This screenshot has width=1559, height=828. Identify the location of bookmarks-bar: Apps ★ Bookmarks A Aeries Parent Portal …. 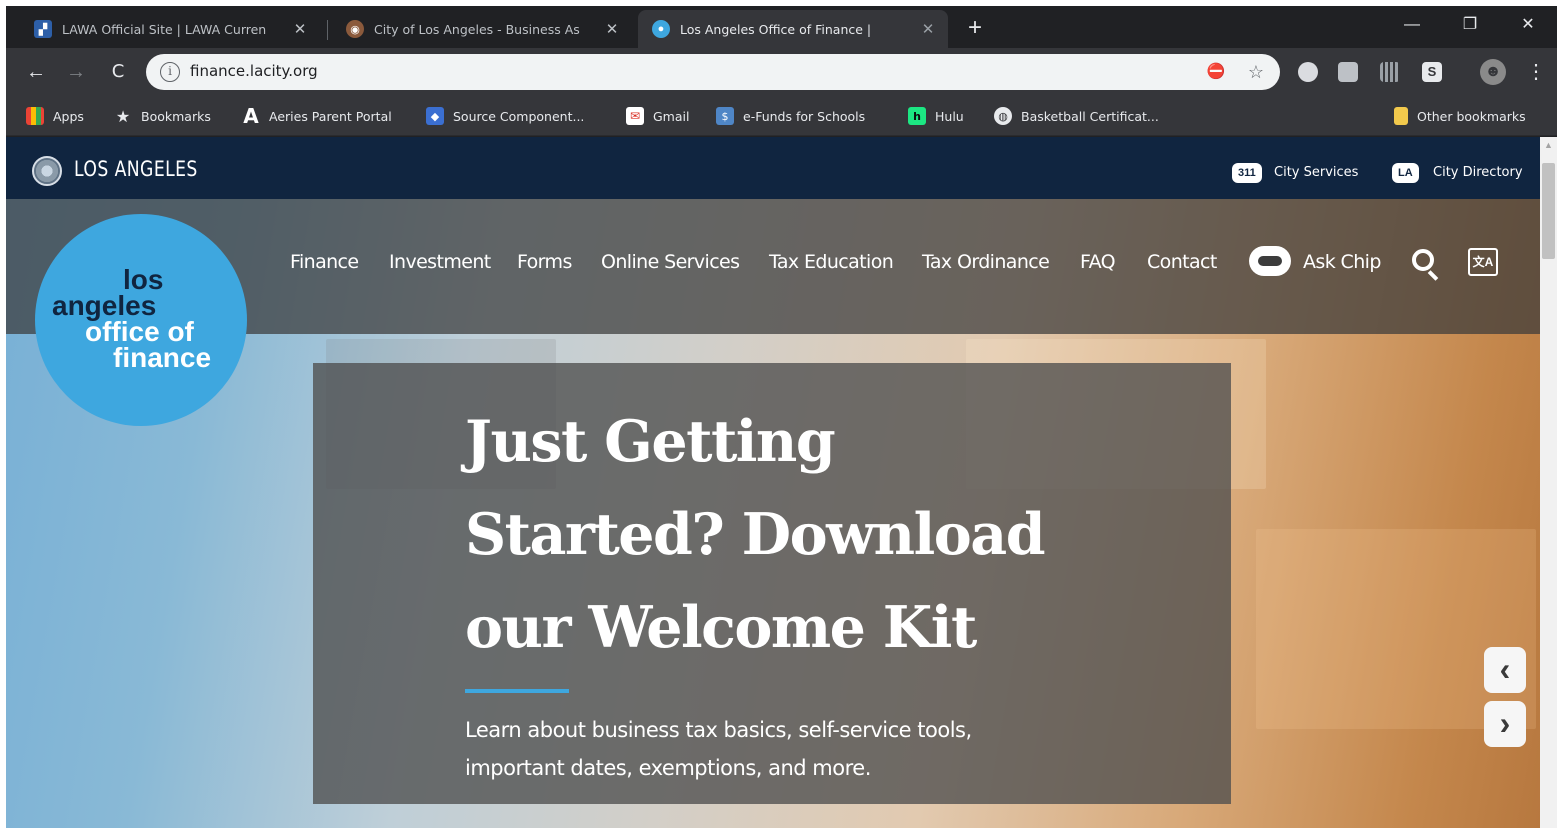
(781, 116).